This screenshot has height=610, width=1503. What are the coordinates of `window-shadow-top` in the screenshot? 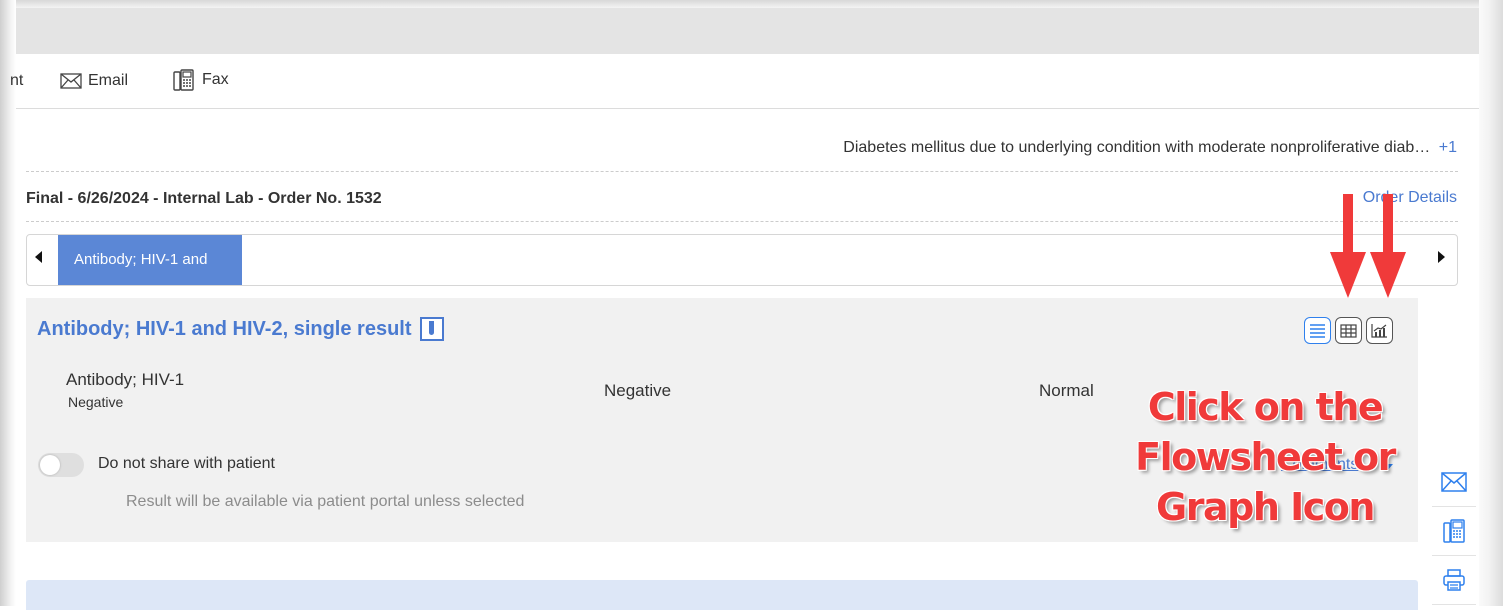 It's located at (751, 4).